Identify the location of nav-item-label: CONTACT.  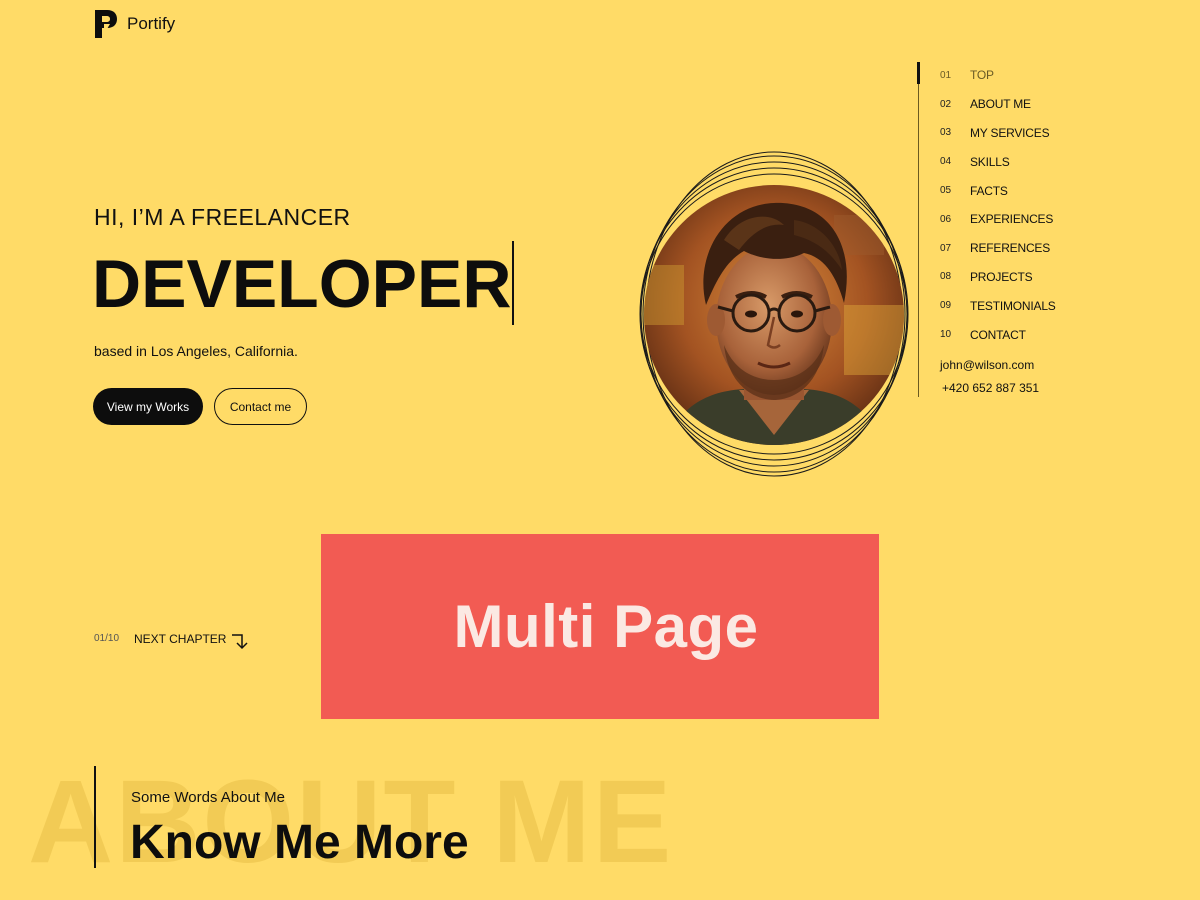
(998, 334).